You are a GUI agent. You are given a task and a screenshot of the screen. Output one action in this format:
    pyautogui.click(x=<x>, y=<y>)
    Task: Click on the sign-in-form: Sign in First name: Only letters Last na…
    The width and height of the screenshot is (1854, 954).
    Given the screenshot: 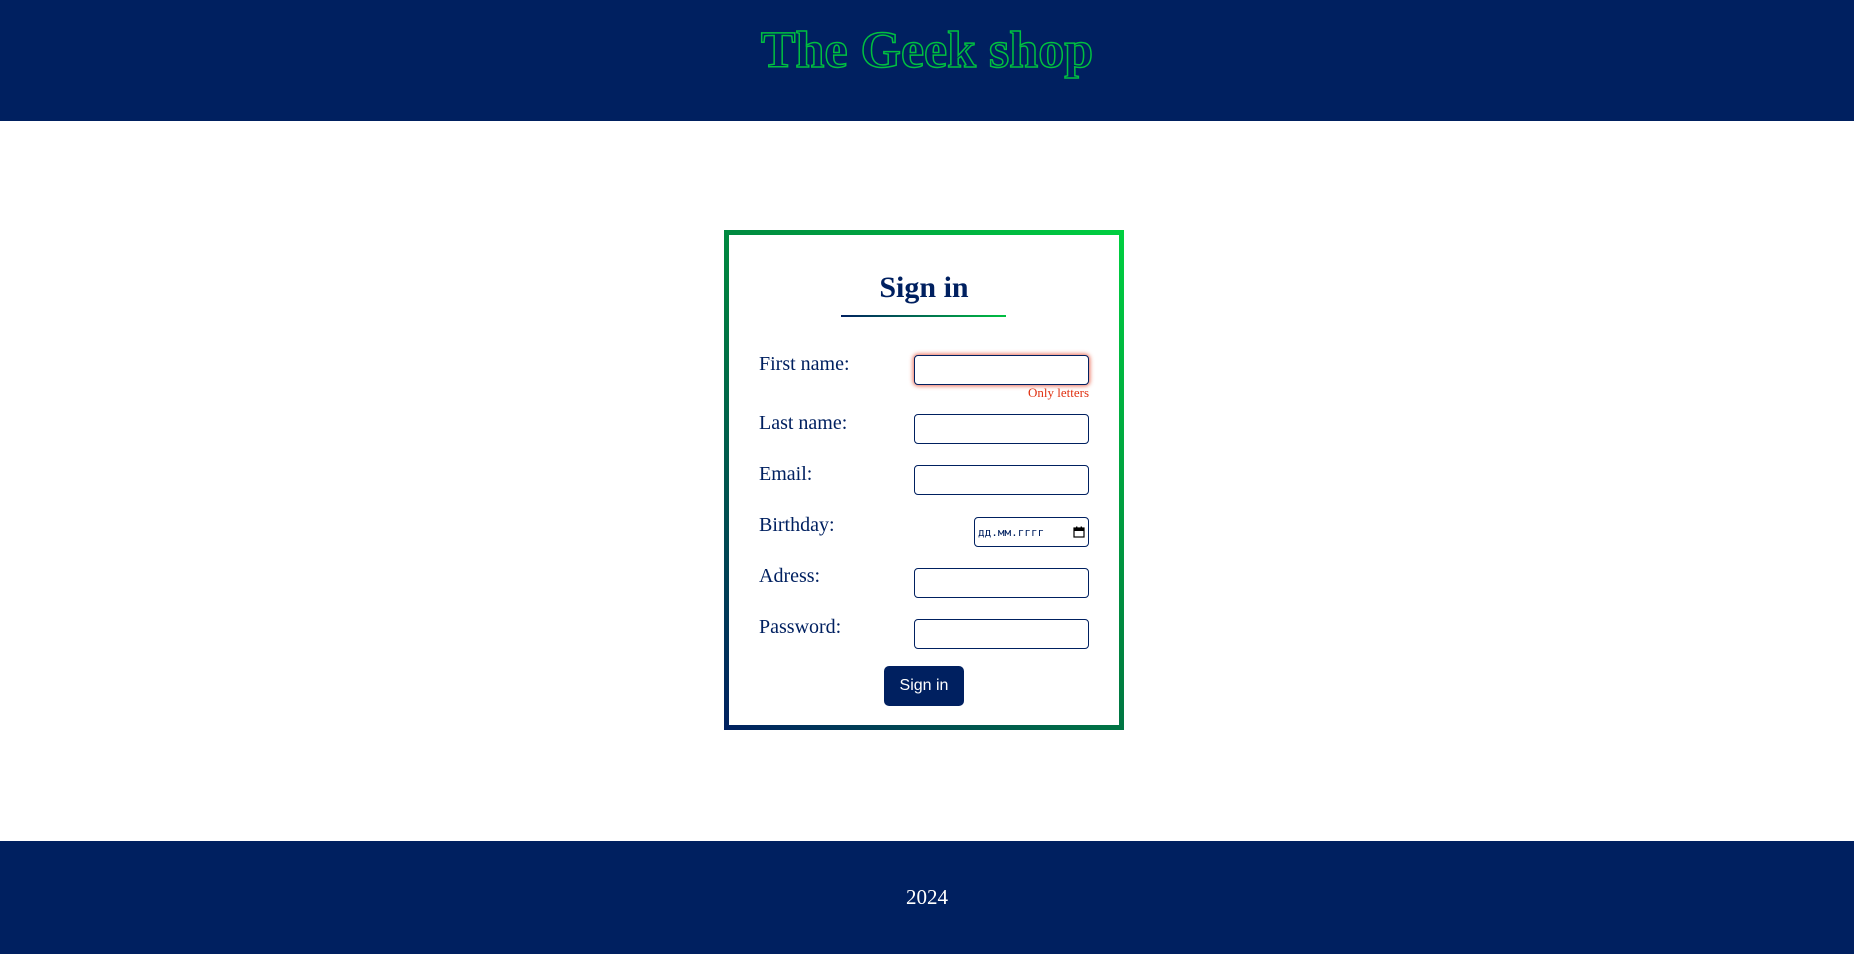 What is the action you would take?
    pyautogui.click(x=924, y=480)
    